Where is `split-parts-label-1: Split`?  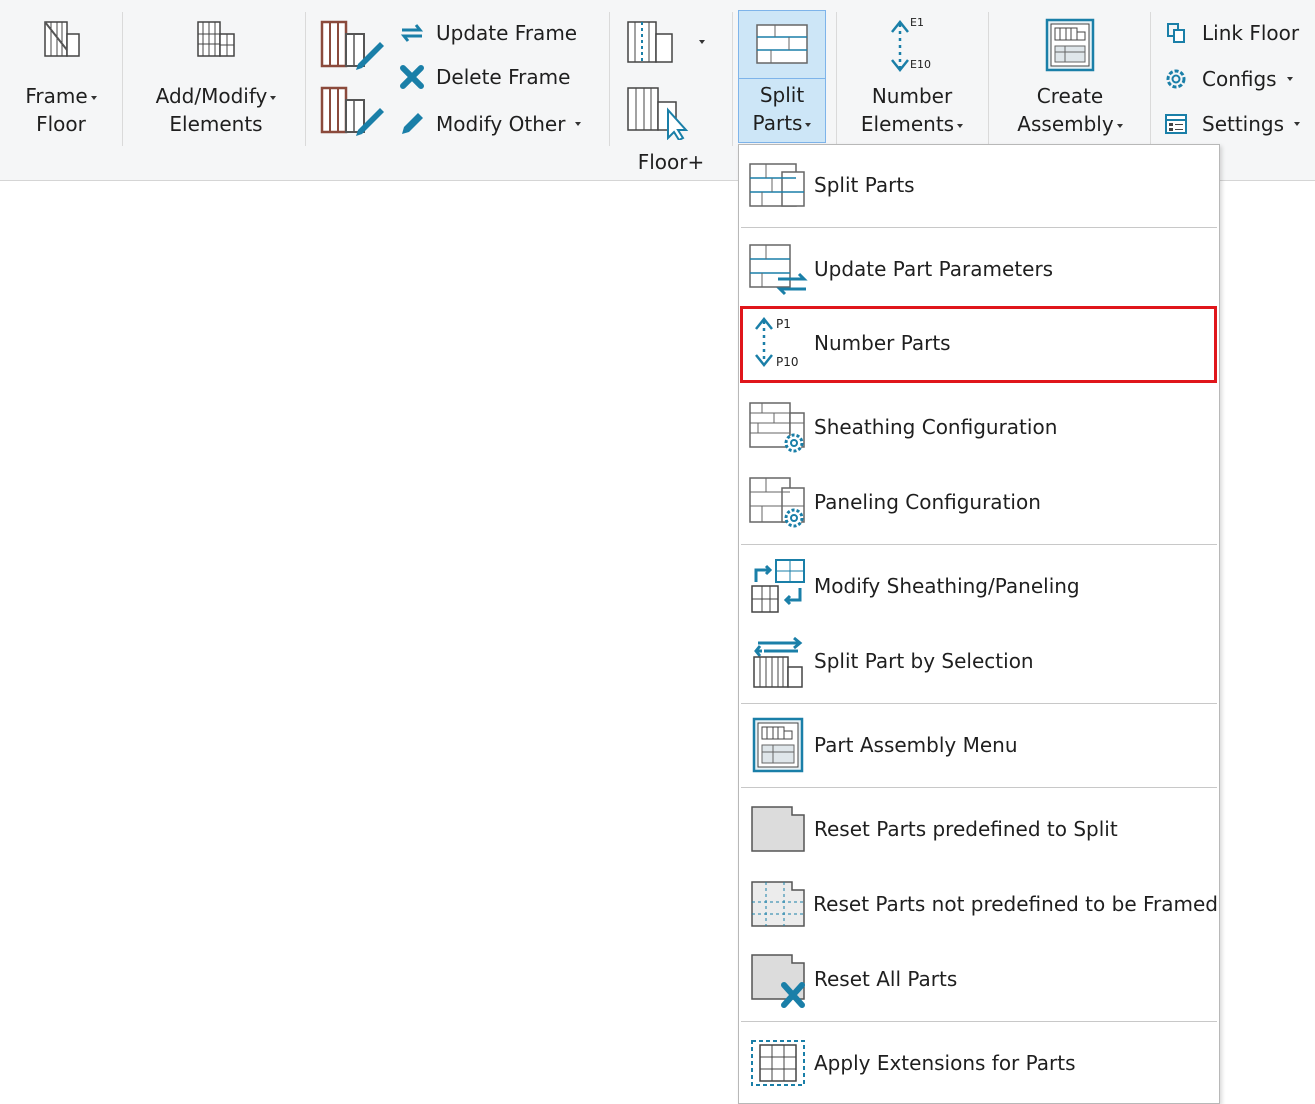
split-parts-label-1: Split is located at coordinates (782, 95).